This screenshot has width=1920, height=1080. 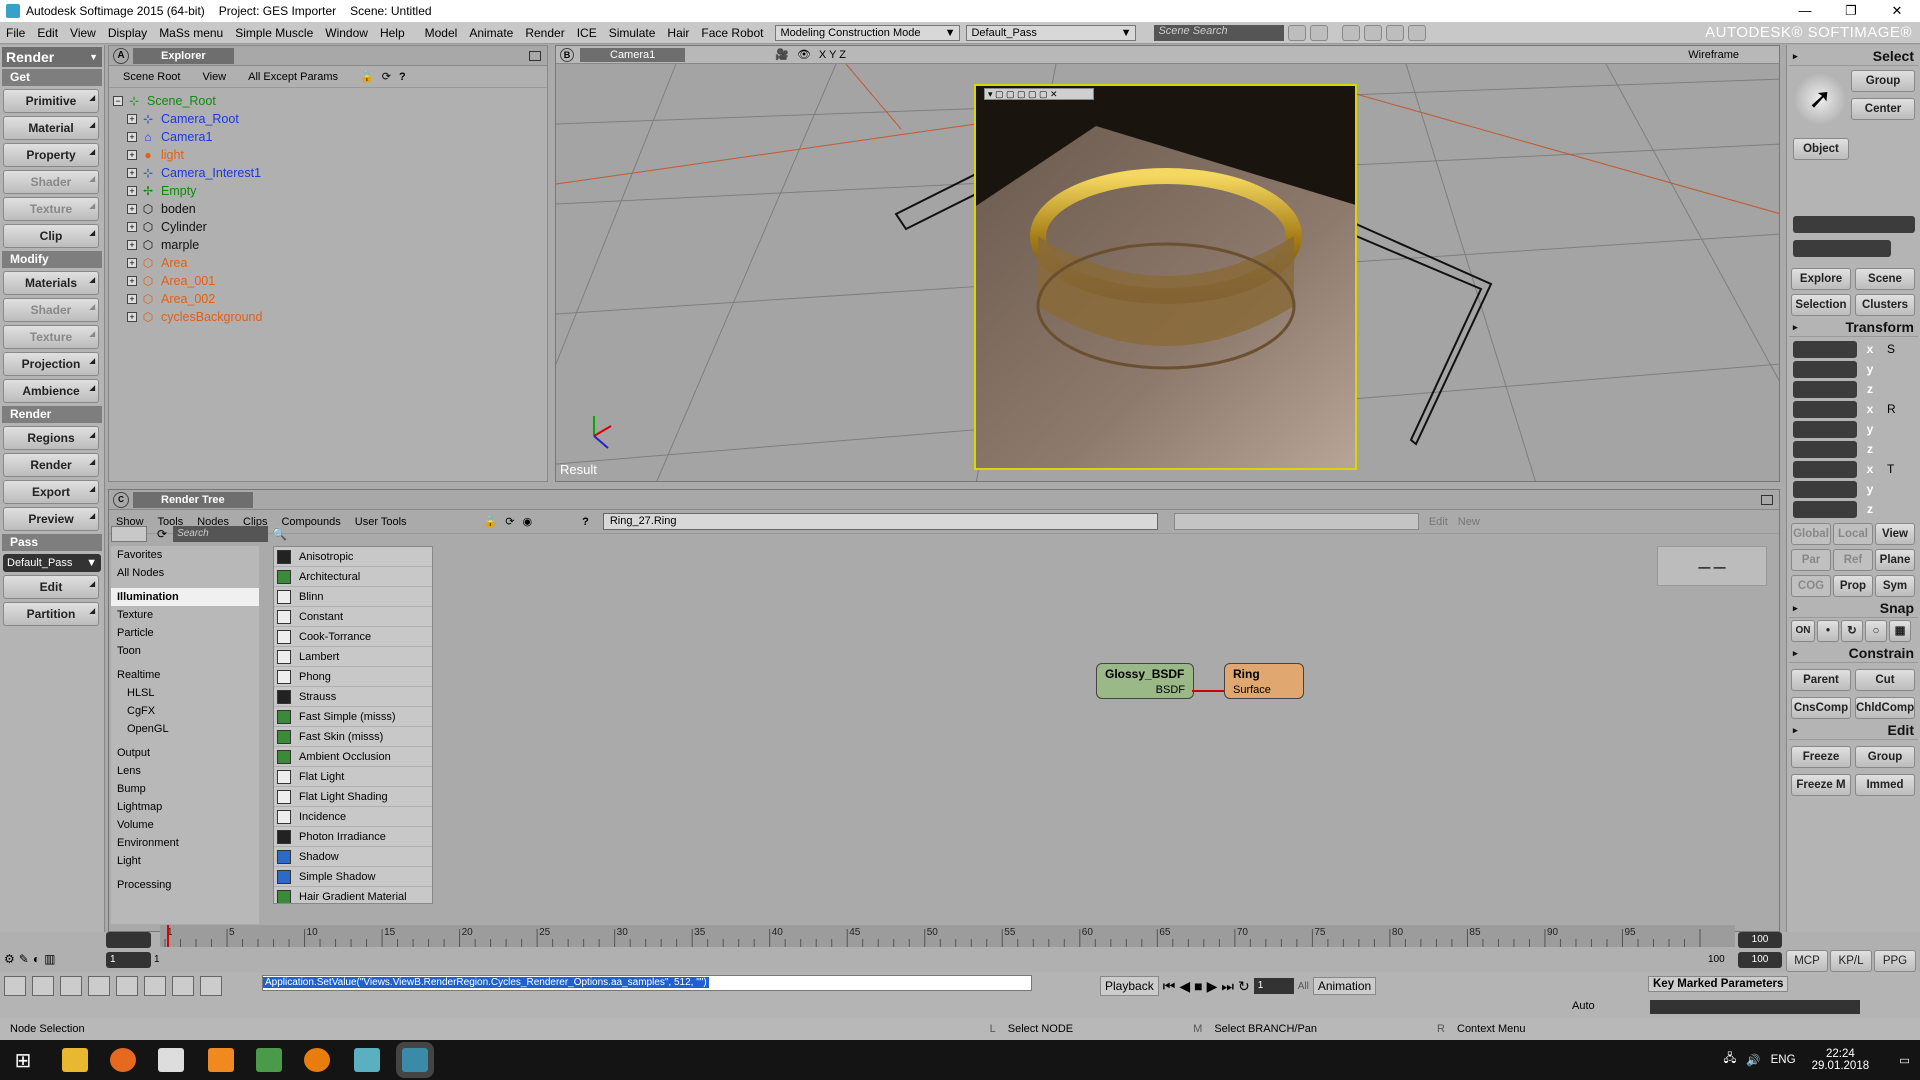 I want to click on snap-grid-icon: ▦, so click(x=1900, y=631).